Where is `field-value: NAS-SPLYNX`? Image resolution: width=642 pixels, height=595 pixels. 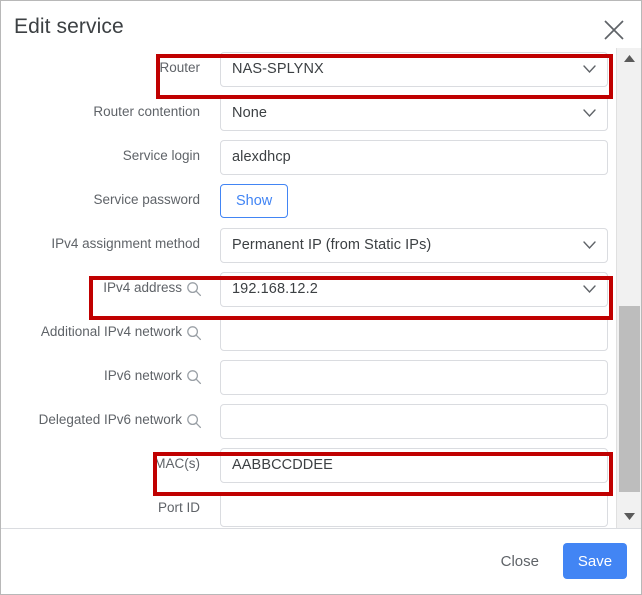 field-value: NAS-SPLYNX is located at coordinates (278, 69).